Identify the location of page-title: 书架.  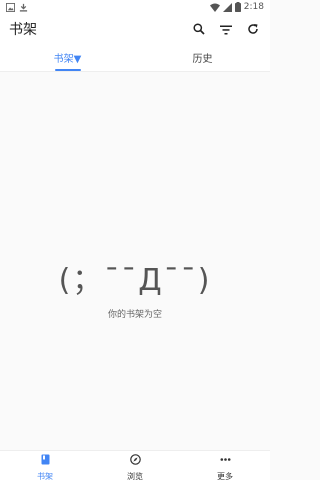
(23, 30).